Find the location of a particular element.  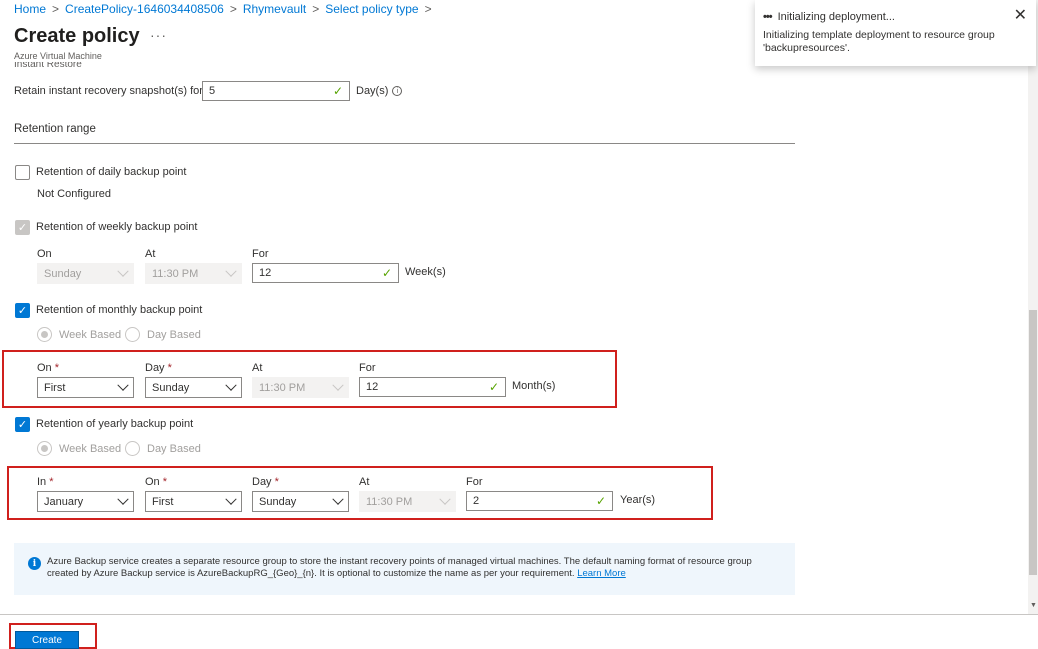

days-unit-label: Day(s) is located at coordinates (372, 91).